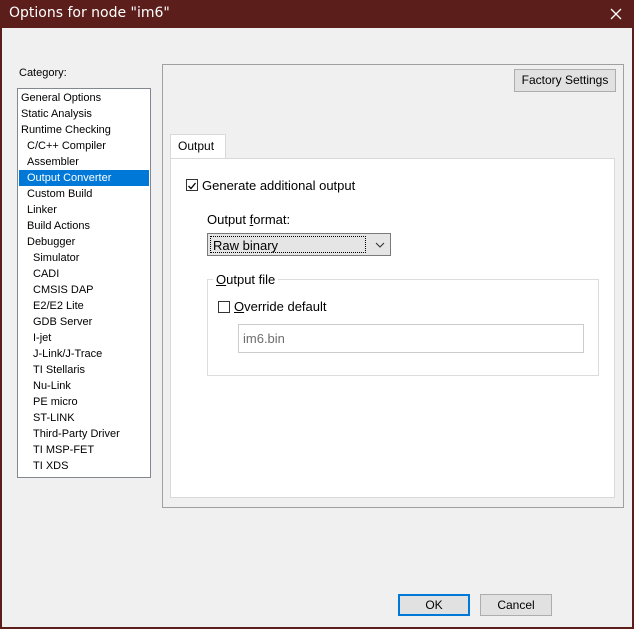  I want to click on category-item: Static Analysis, so click(84, 114).